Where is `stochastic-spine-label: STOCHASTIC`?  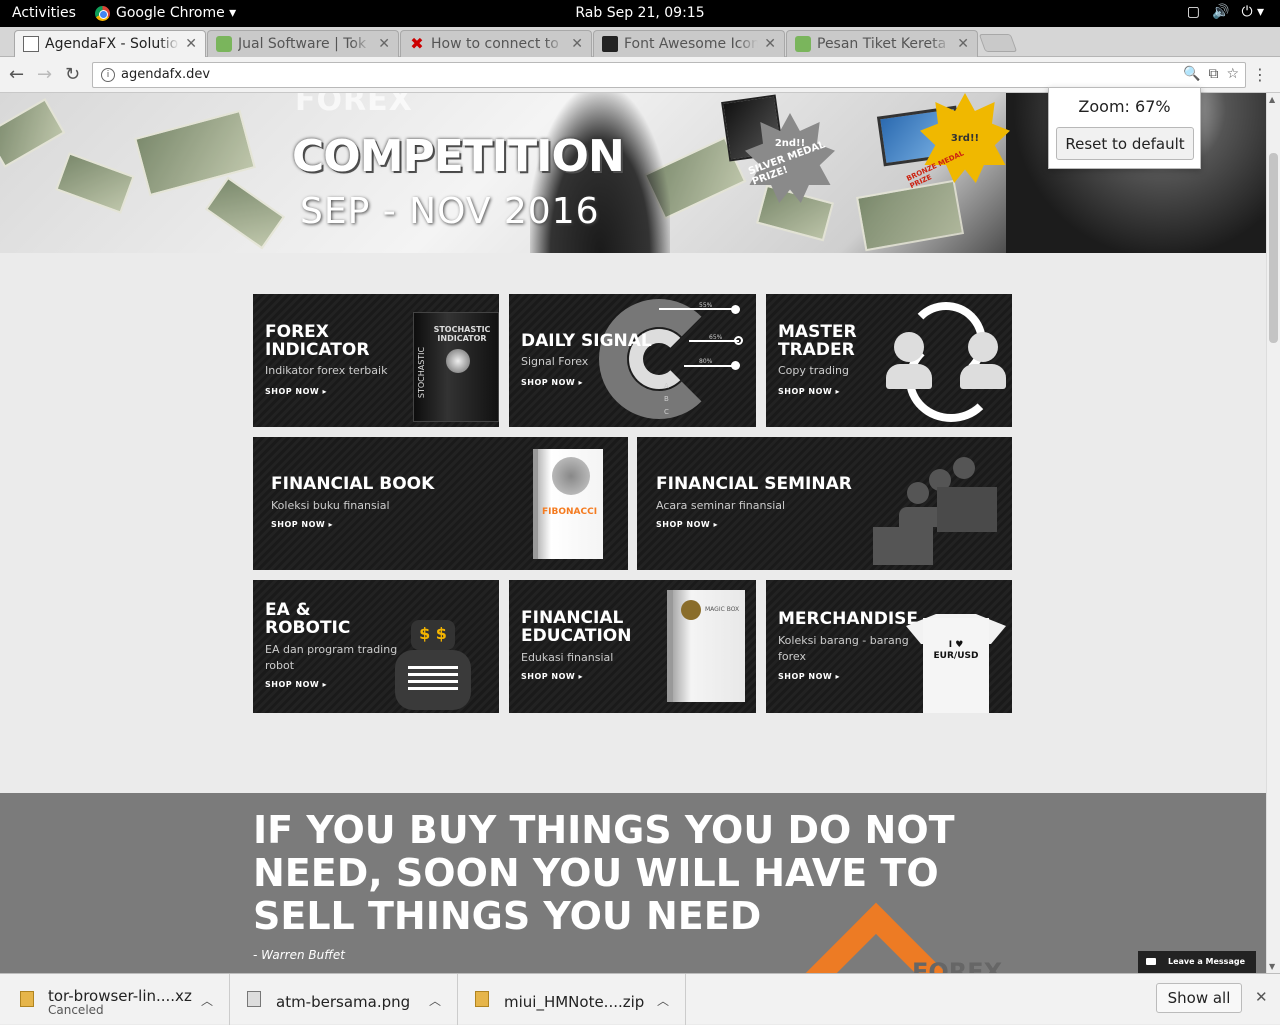
stochastic-spine-label: STOCHASTIC is located at coordinates (422, 372).